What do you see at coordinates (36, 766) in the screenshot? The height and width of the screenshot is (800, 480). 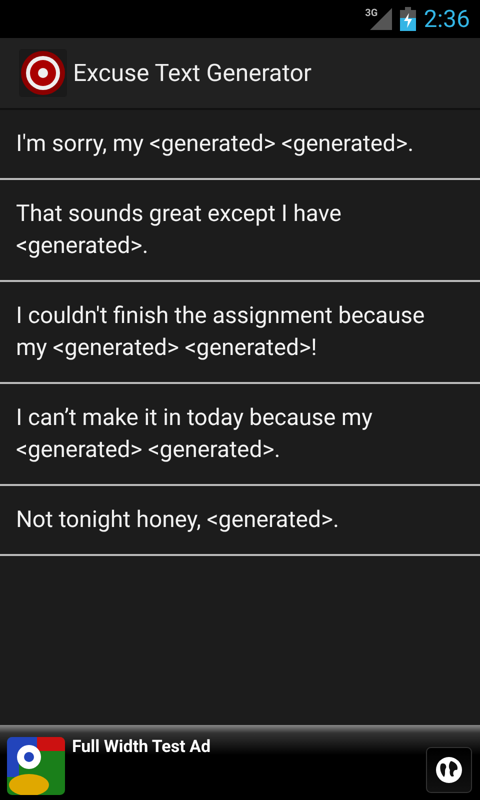 I see `ad-logo-icon` at bounding box center [36, 766].